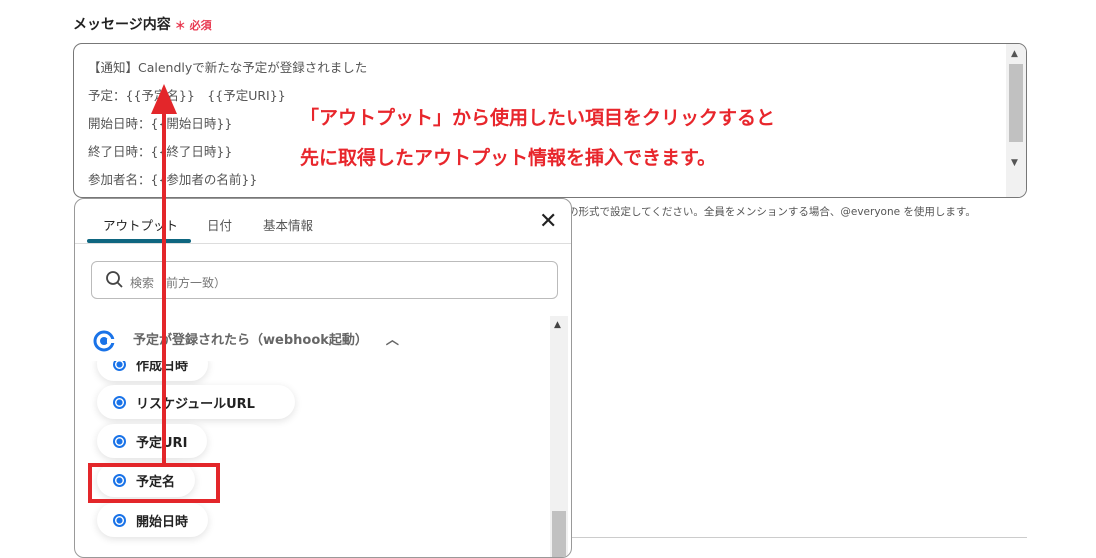 This screenshot has width=1096, height=558. I want to click on annotation-line1: 「アウトプット」から使用したい項目をクリックすると, so click(538, 118).